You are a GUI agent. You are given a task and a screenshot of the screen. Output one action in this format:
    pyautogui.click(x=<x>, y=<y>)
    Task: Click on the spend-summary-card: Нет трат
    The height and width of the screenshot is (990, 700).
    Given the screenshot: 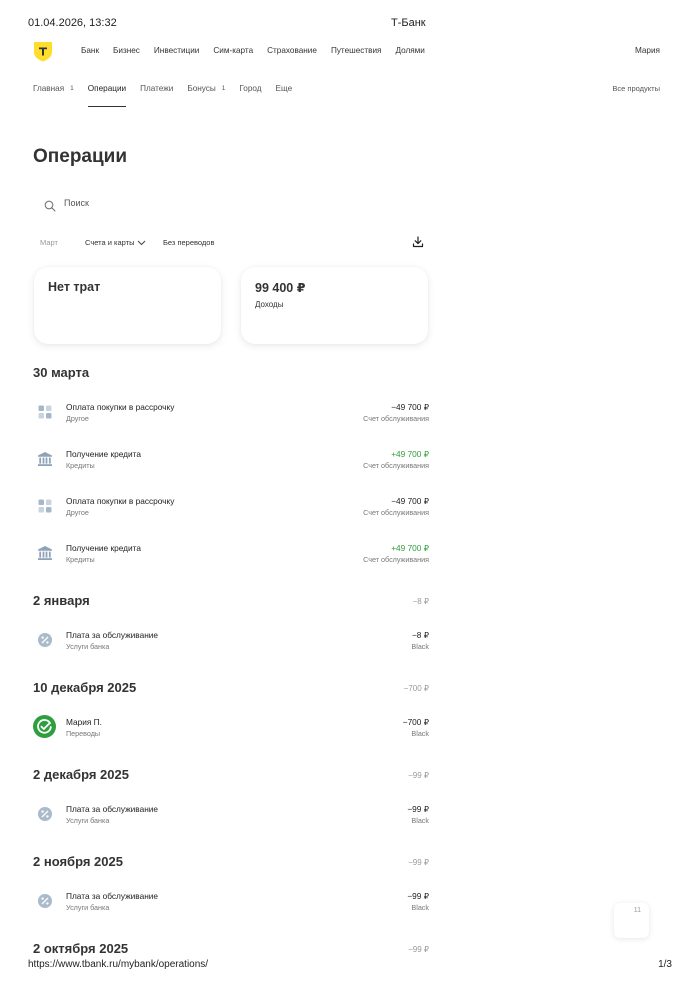 What is the action you would take?
    pyautogui.click(x=127, y=305)
    